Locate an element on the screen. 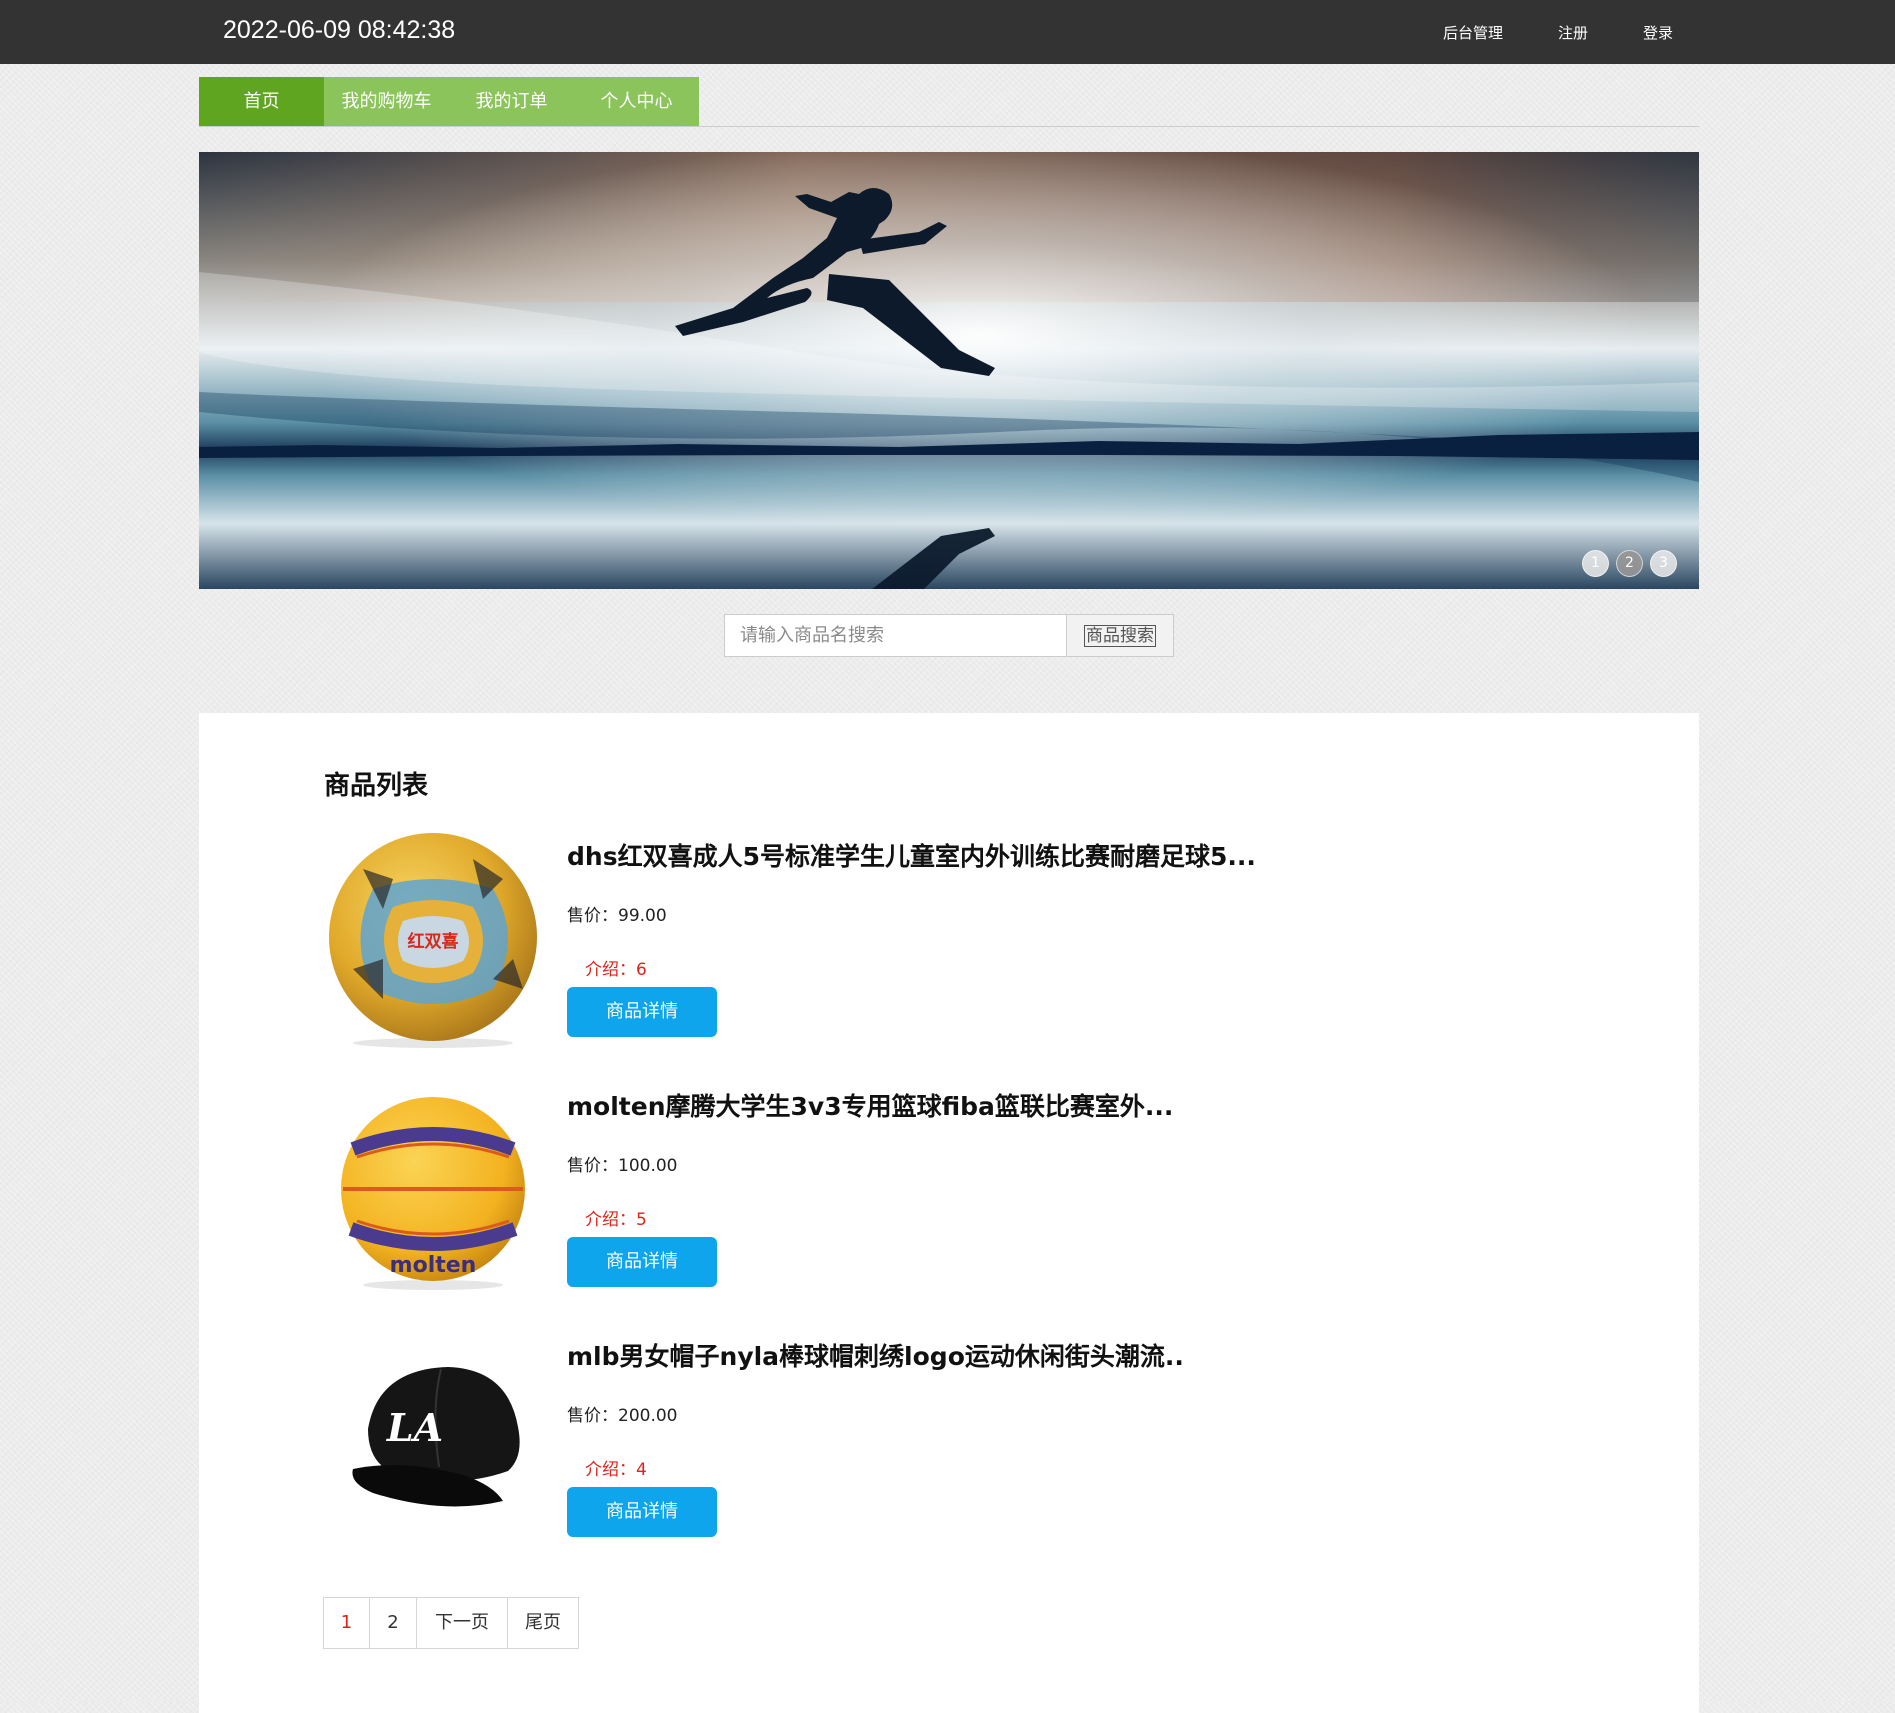 This screenshot has width=1895, height=1713. product-intro: 介绍：5 is located at coordinates (616, 1220).